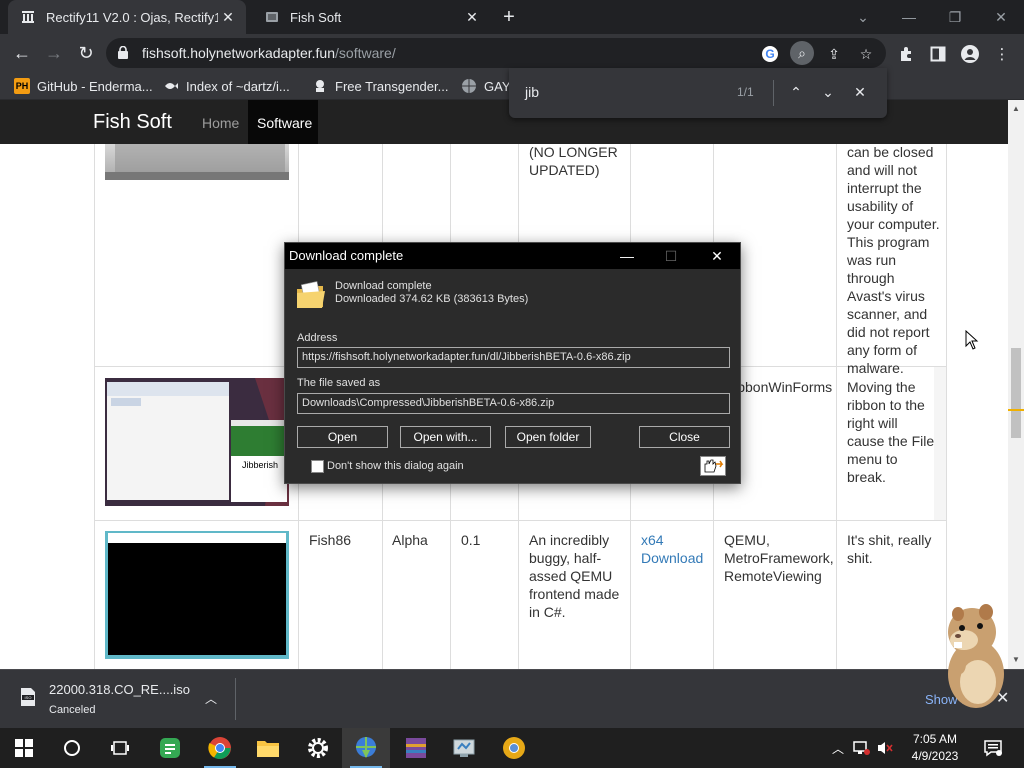  I want to click on dialog-title: Download complete, so click(346, 255).